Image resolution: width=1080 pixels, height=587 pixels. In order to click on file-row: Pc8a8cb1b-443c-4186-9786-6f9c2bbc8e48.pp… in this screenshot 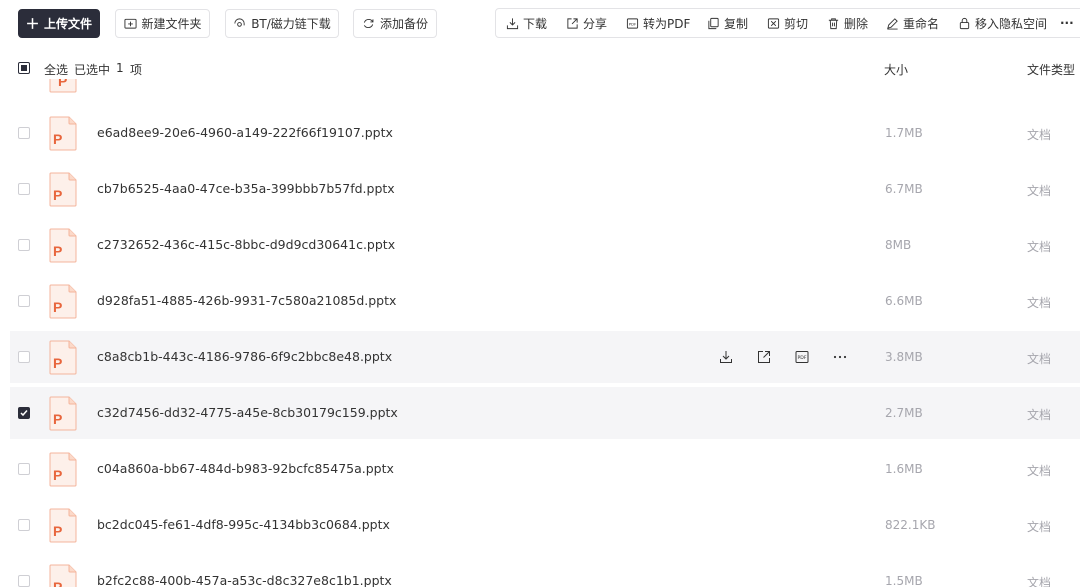, I will do `click(545, 357)`.